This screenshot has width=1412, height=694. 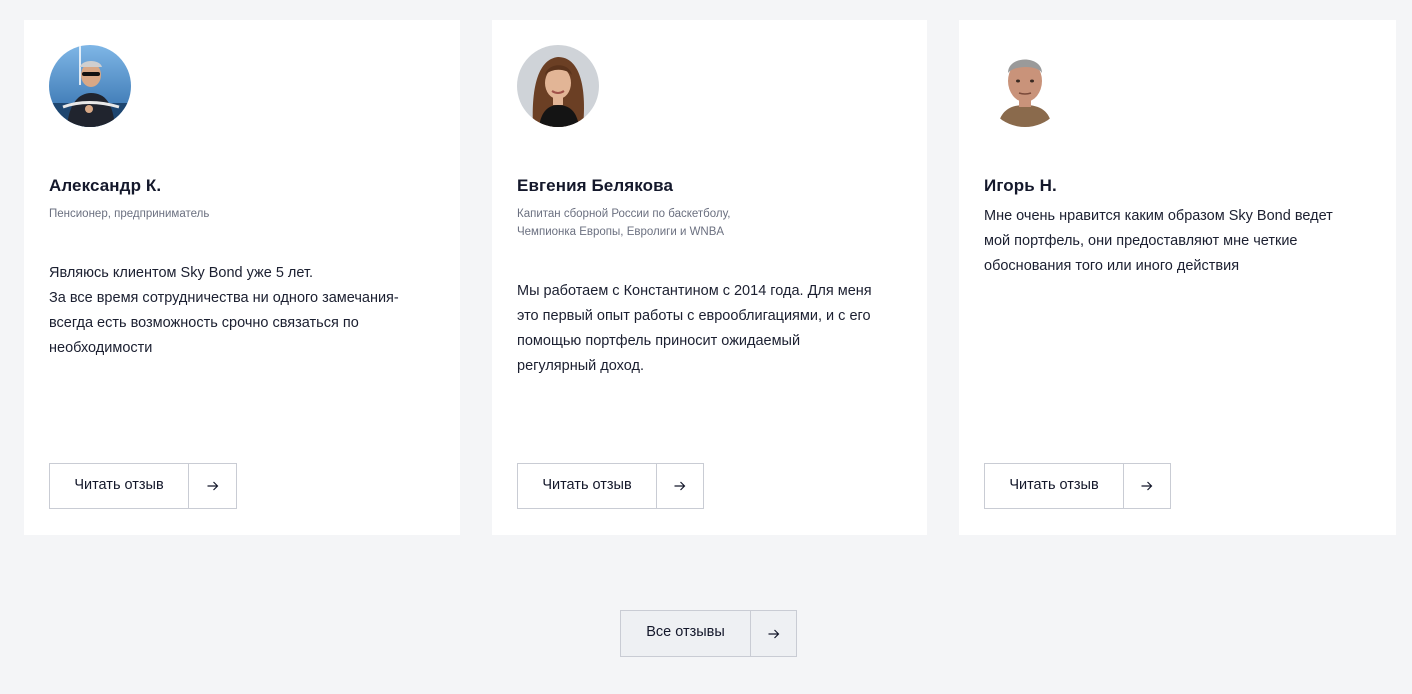 What do you see at coordinates (621, 232) in the screenshot?
I see `reviewer-role-line: Чемпионка Европы, Евролиги и WNBA` at bounding box center [621, 232].